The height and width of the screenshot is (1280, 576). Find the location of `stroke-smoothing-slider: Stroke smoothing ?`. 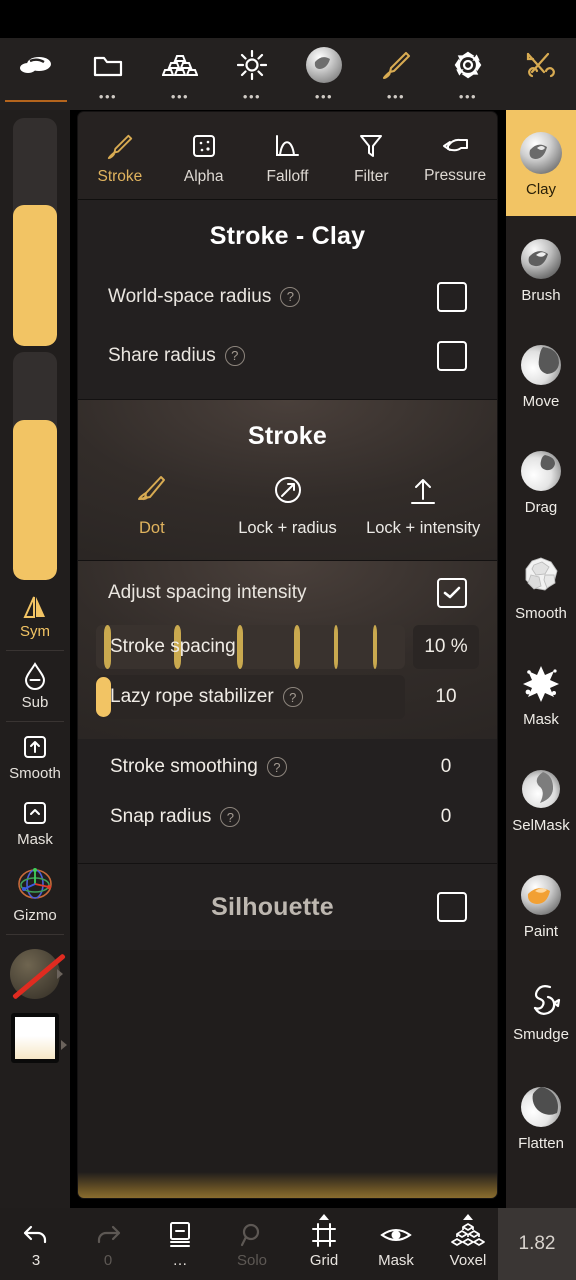

stroke-smoothing-slider: Stroke smoothing ? is located at coordinates (250, 767).